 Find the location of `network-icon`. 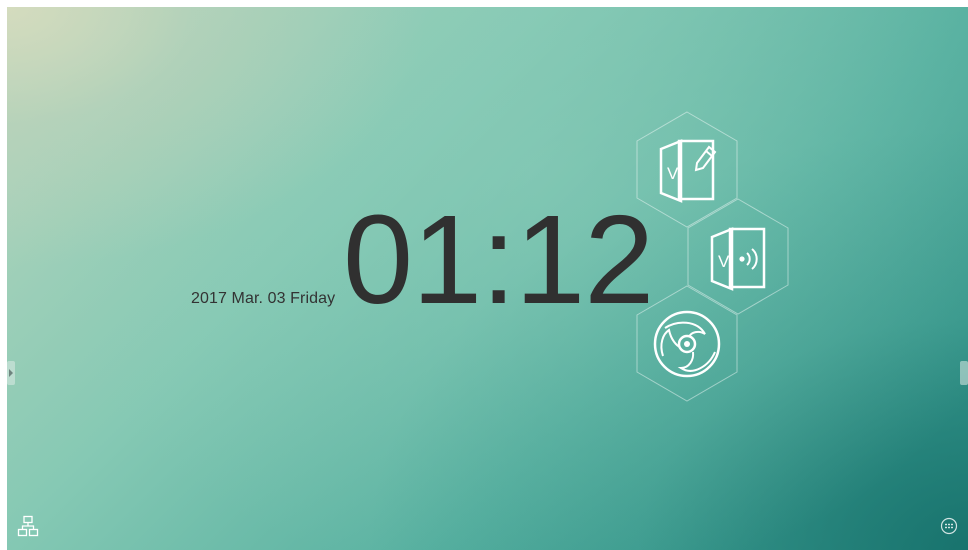

network-icon is located at coordinates (28, 526).